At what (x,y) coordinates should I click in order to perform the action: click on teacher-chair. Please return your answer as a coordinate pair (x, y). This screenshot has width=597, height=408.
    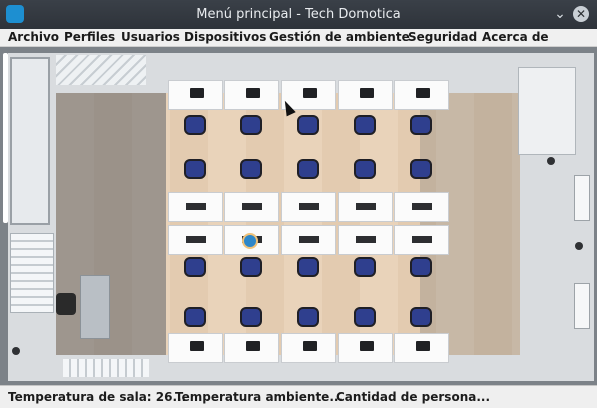
    Looking at the image, I should click on (66, 304).